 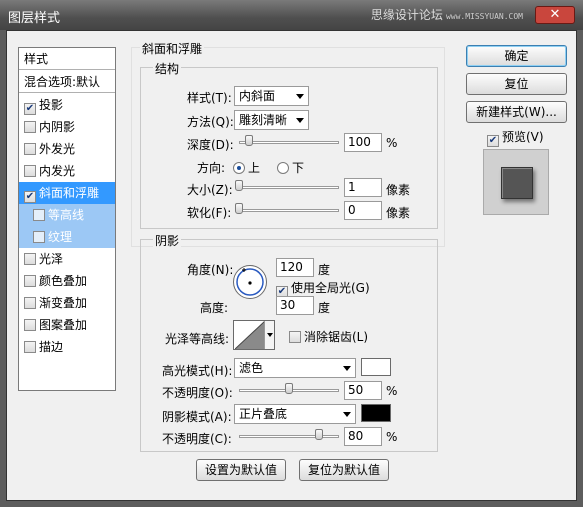 I want to click on depth-input: 100, so click(x=363, y=142).